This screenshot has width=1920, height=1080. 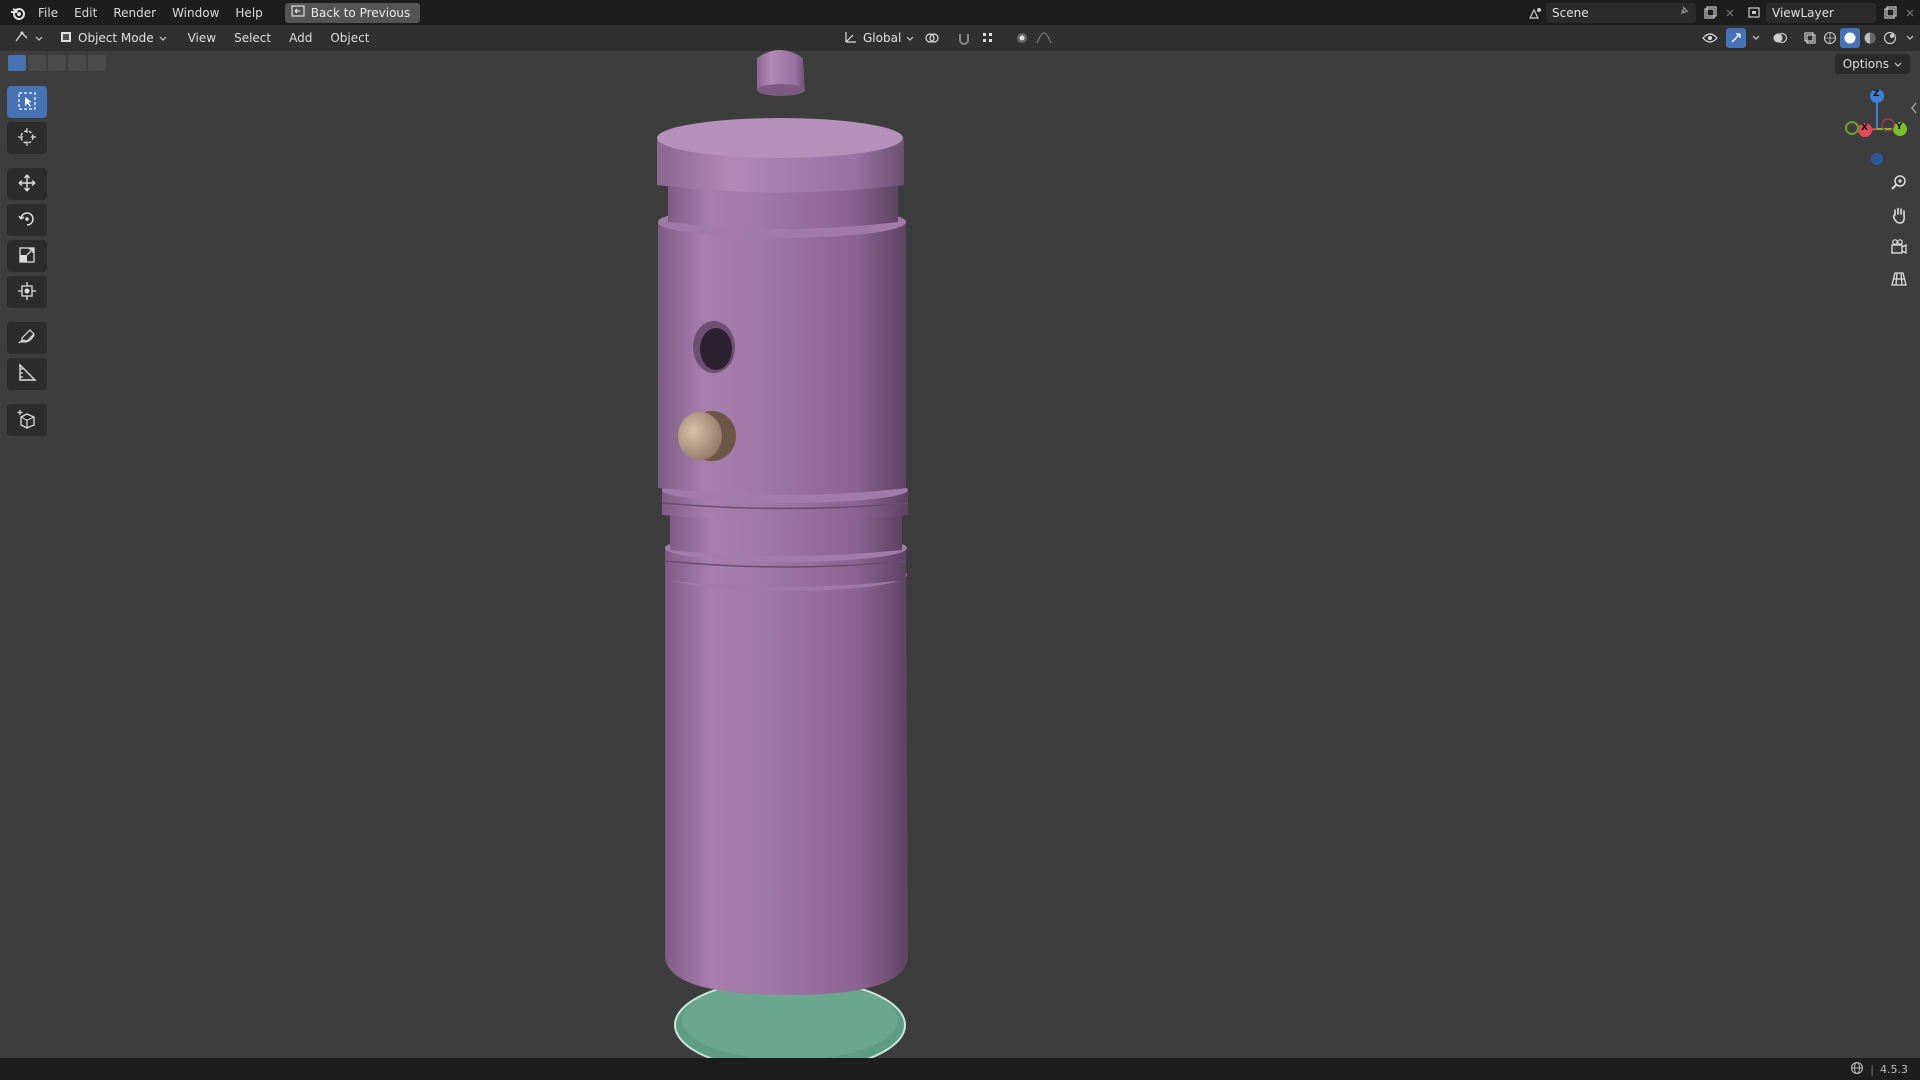 I want to click on rotate-icon, so click(x=27, y=220).